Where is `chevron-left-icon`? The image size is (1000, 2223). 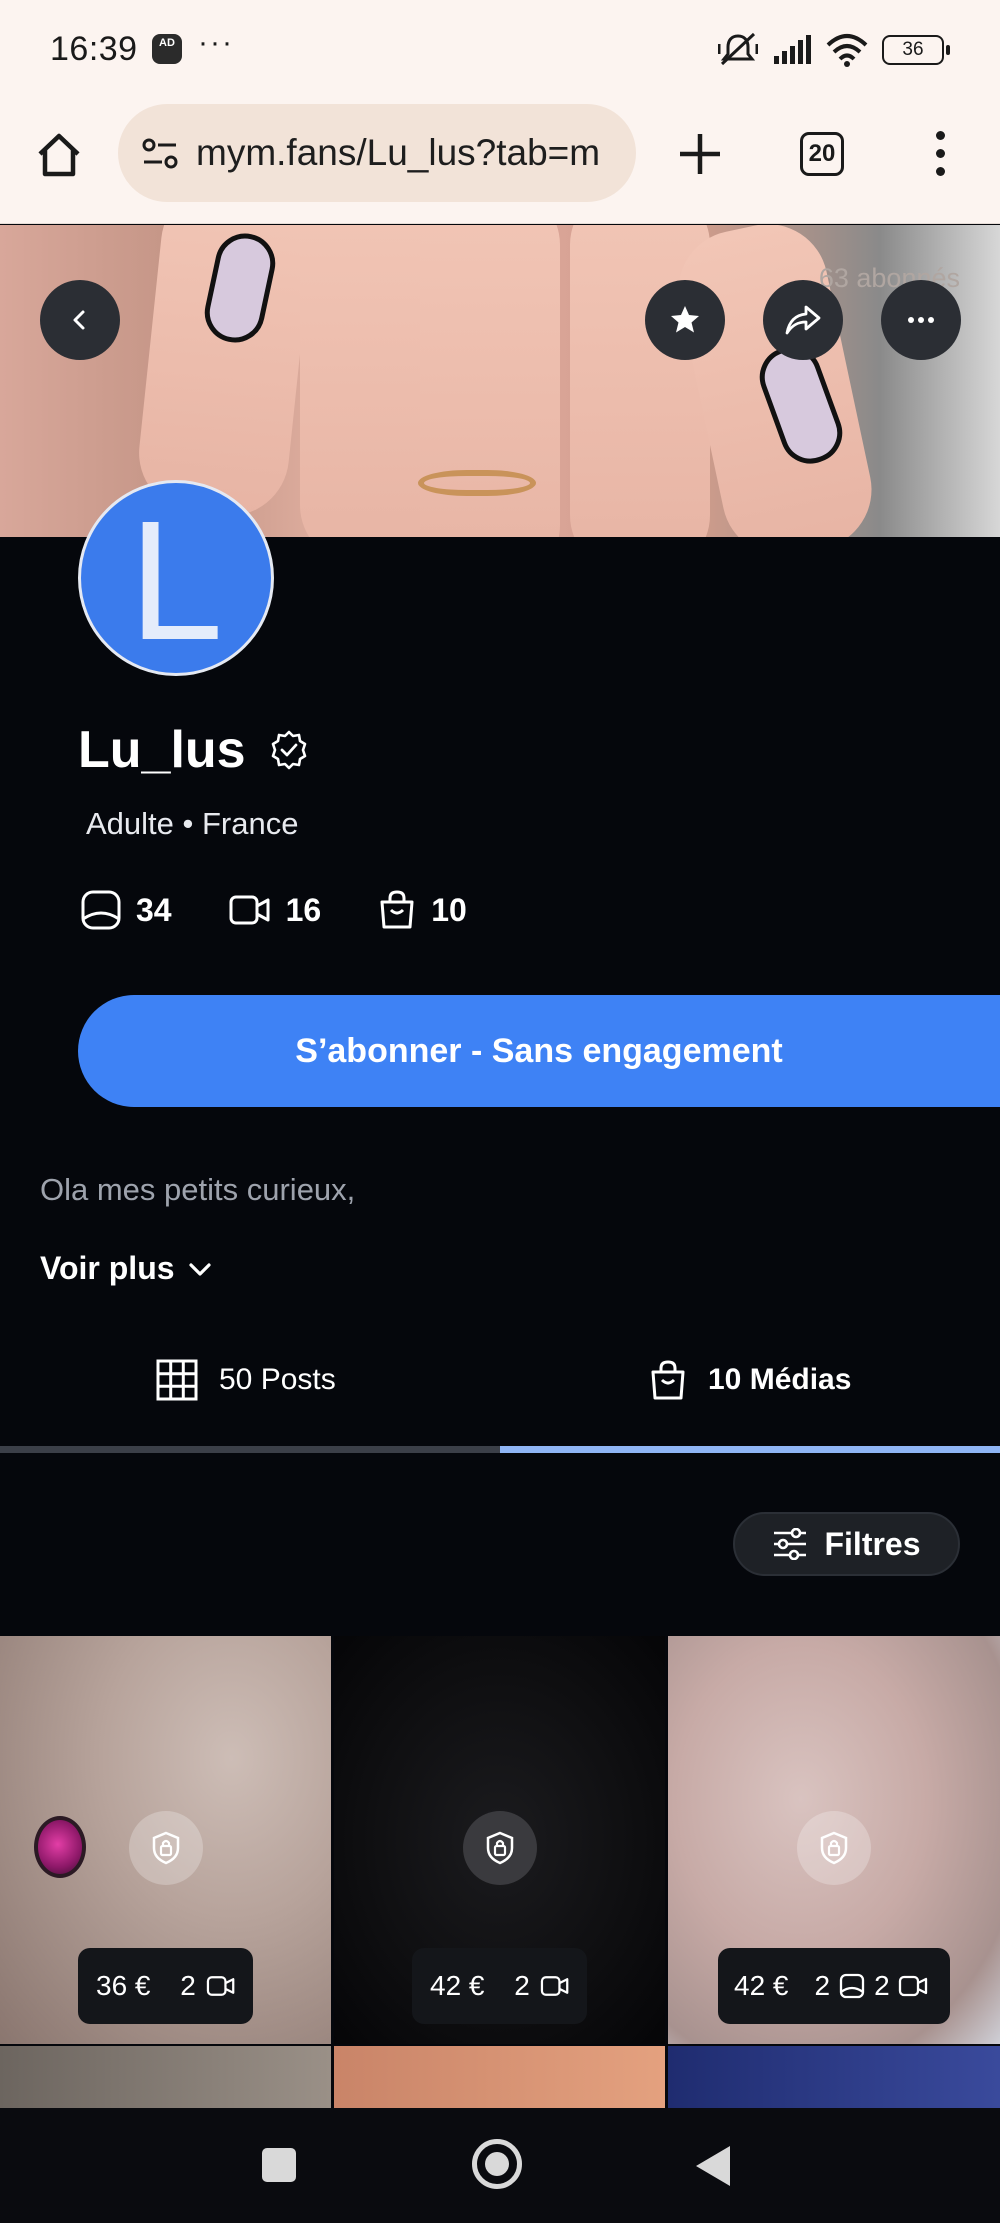
chevron-left-icon is located at coordinates (79, 320).